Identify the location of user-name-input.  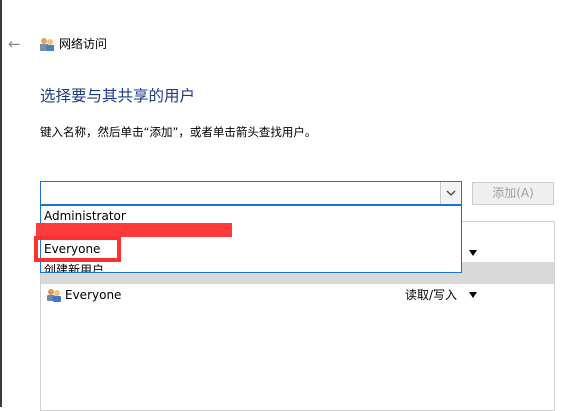
(244, 193).